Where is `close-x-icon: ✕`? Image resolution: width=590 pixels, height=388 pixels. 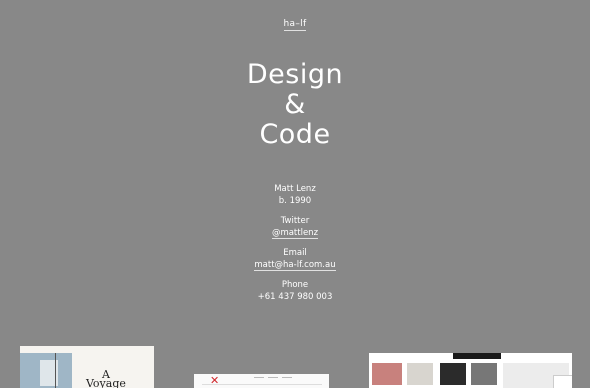
close-x-icon: ✕ is located at coordinates (215, 380).